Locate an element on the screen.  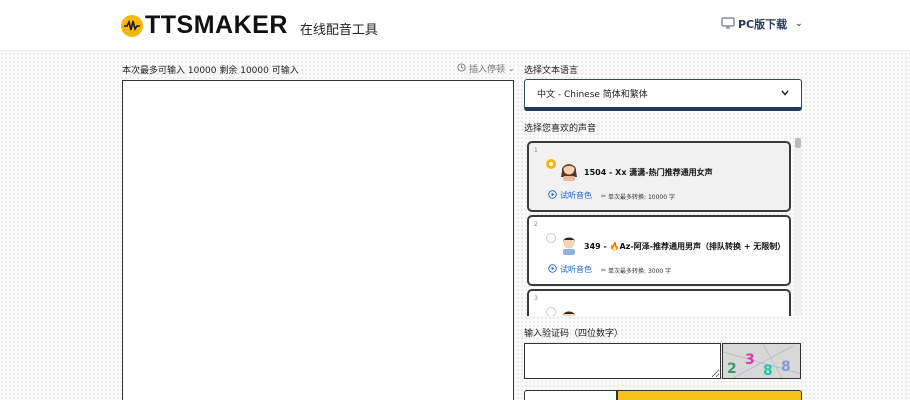
monitor-icon is located at coordinates (728, 24).